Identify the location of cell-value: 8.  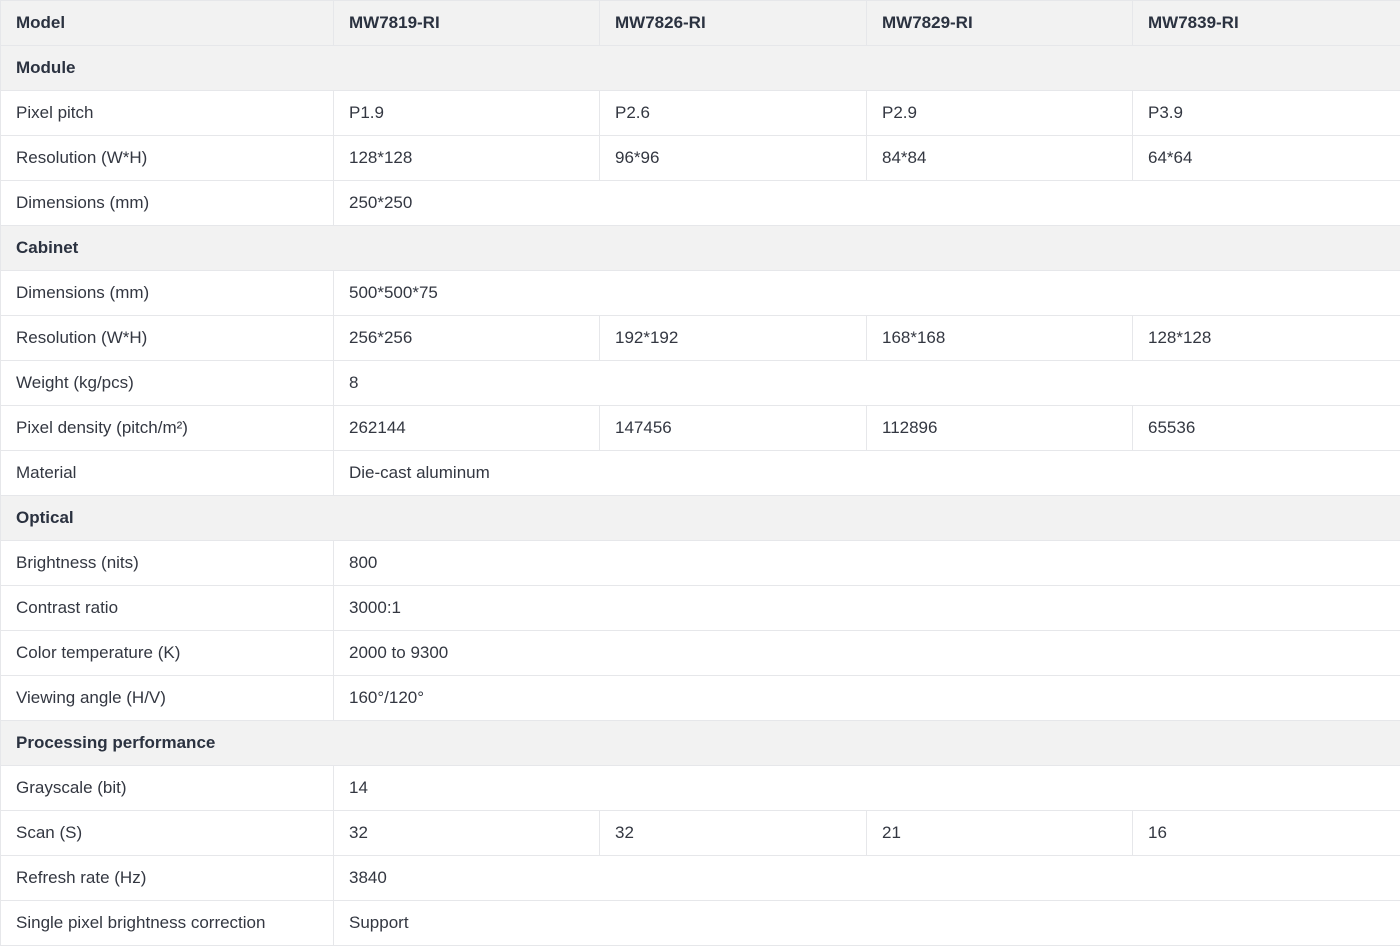
(866, 383).